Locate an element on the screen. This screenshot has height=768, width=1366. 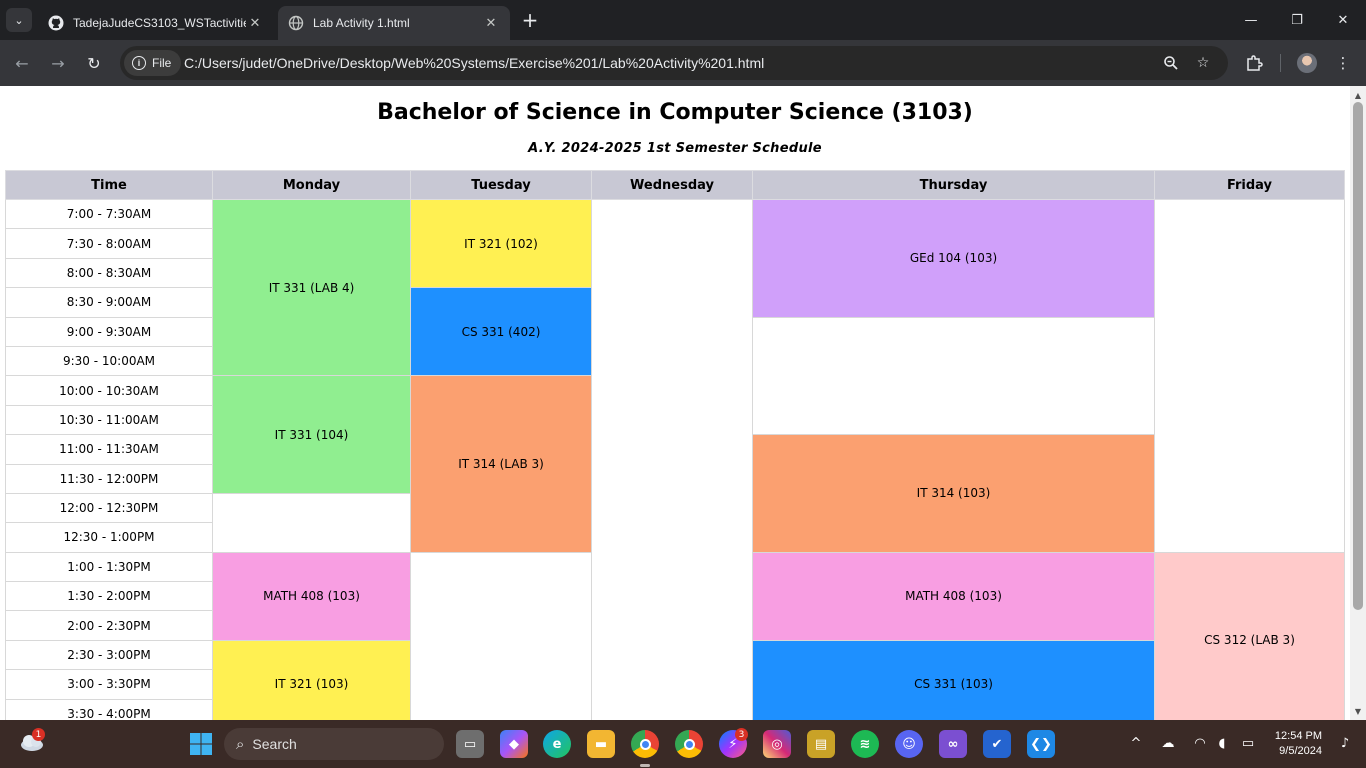
class-cell: IT 321 (102) is located at coordinates (501, 243).